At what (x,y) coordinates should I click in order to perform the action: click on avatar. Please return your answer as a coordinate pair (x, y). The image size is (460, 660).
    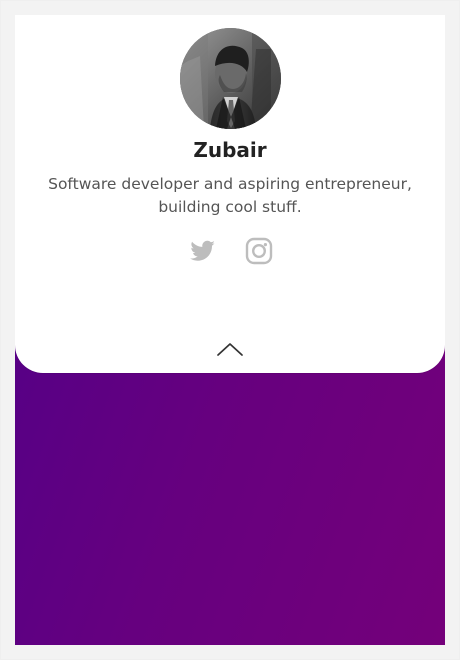
    Looking at the image, I should click on (230, 78).